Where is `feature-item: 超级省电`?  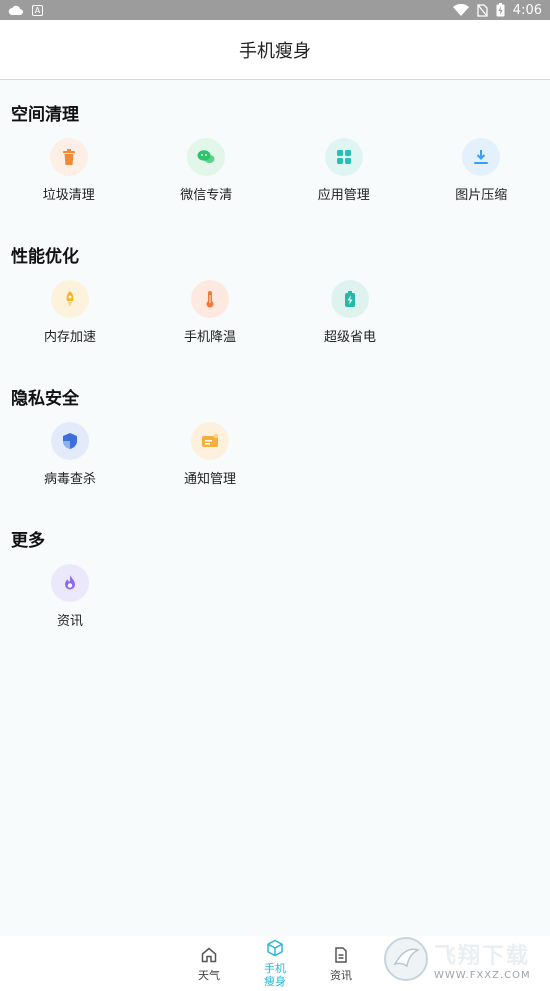
feature-item: 超级省电 is located at coordinates (350, 312).